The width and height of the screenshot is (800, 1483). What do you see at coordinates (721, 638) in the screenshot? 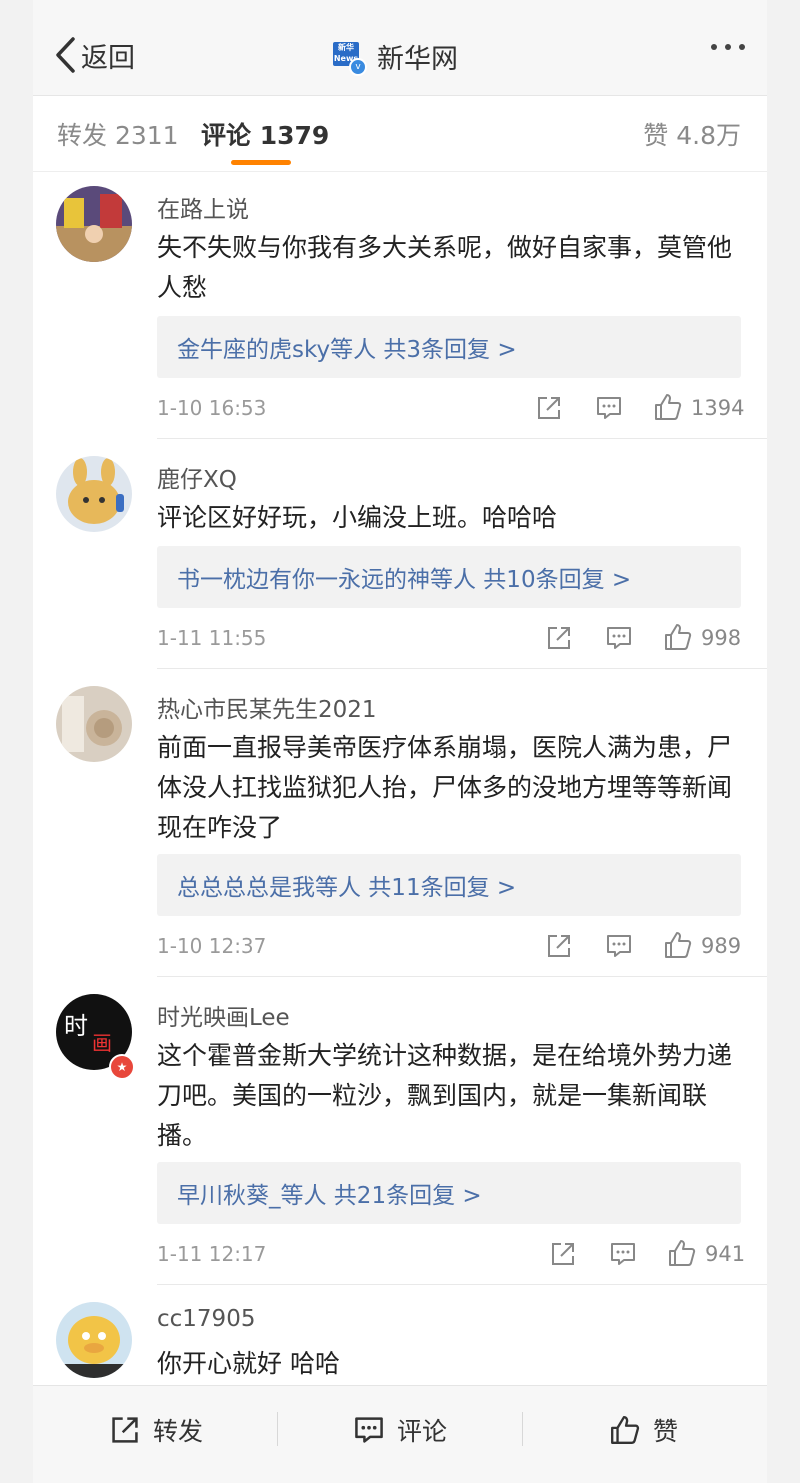
I see `like-count: 998` at bounding box center [721, 638].